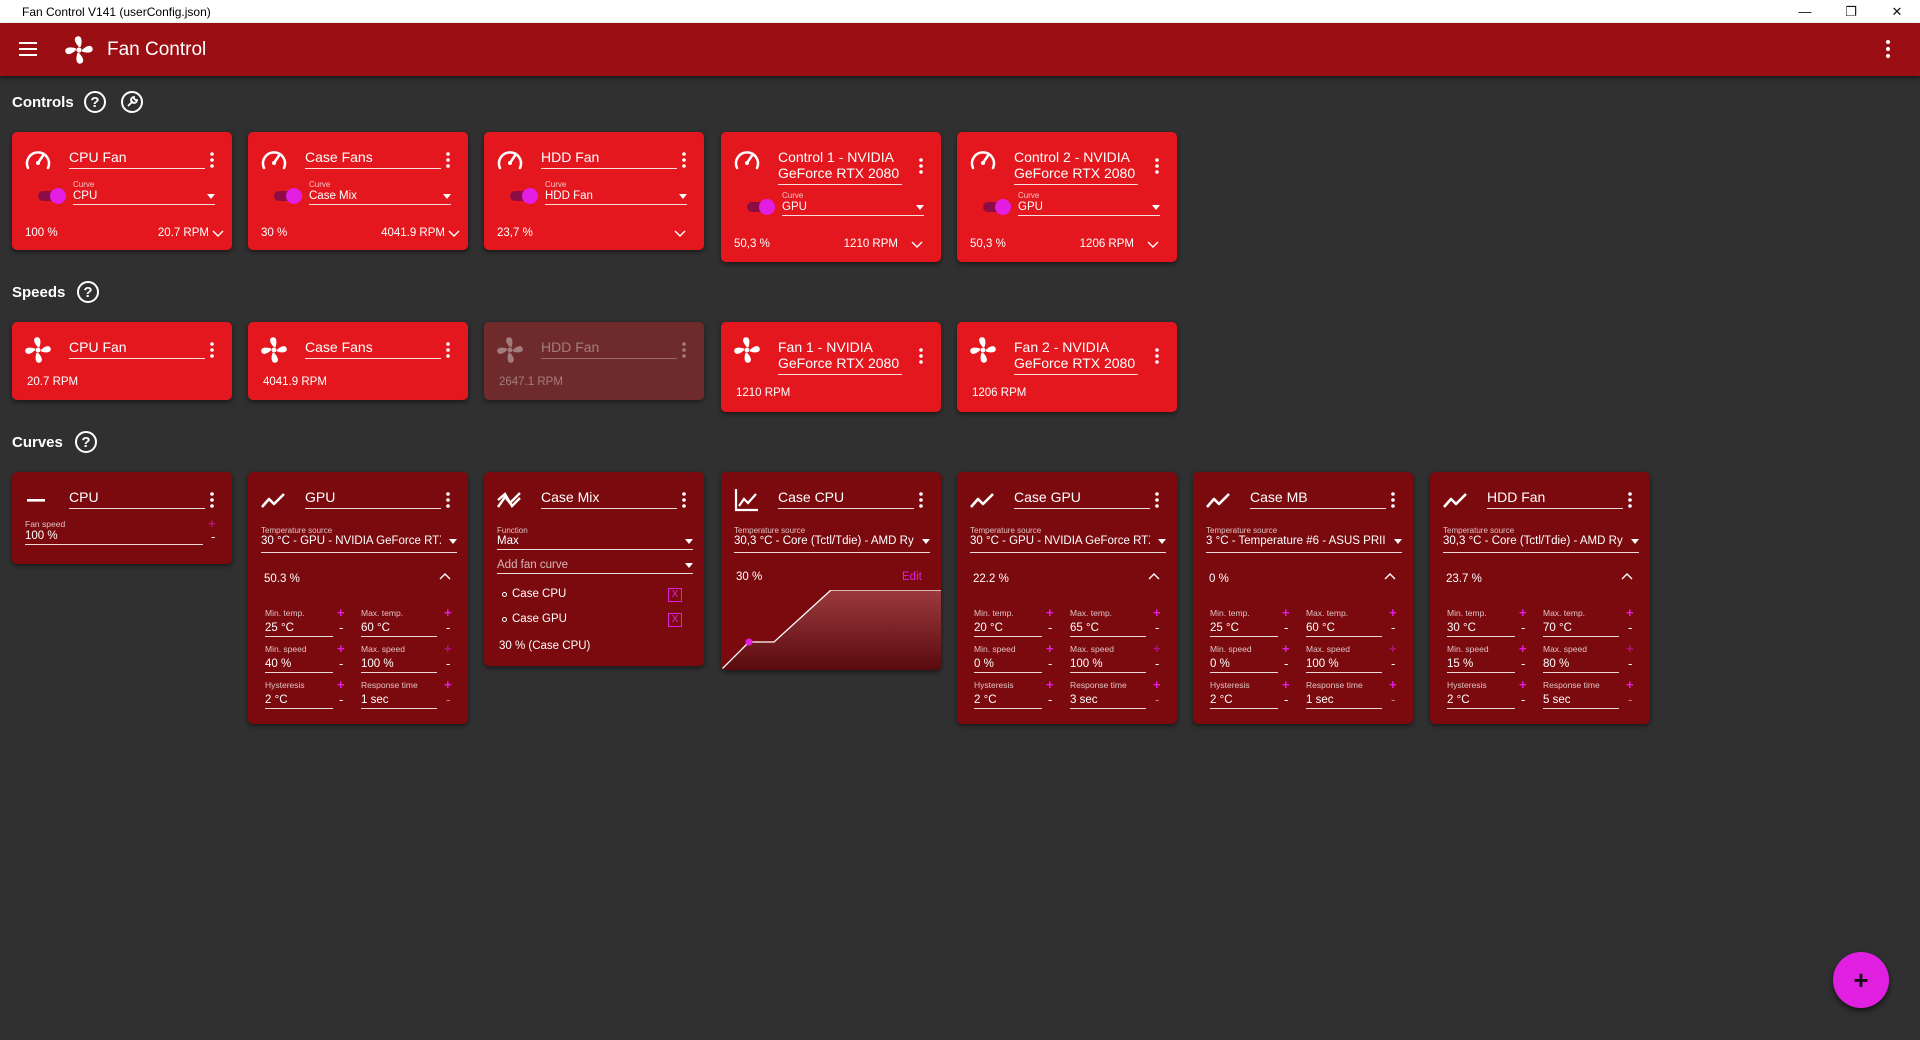 Image resolution: width=1920 pixels, height=1040 pixels. I want to click on temperature-source-select: 3 °C - Temperature #6 - ASUS PRII, so click(1304, 544).